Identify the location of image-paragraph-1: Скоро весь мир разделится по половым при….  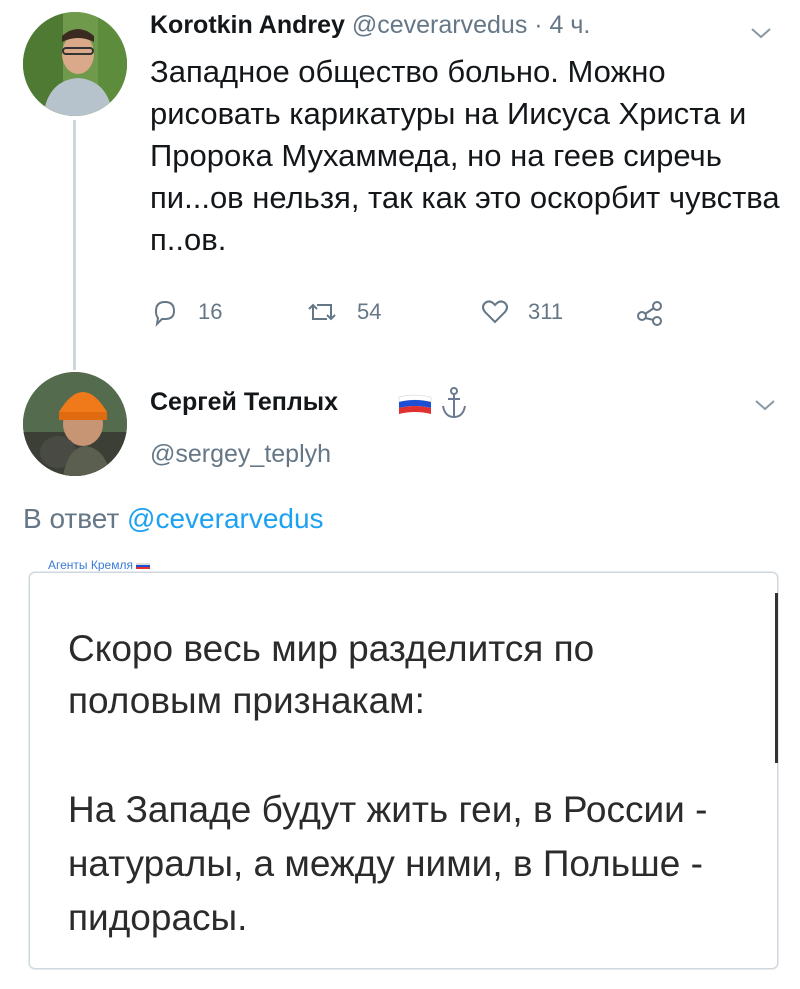
(331, 674).